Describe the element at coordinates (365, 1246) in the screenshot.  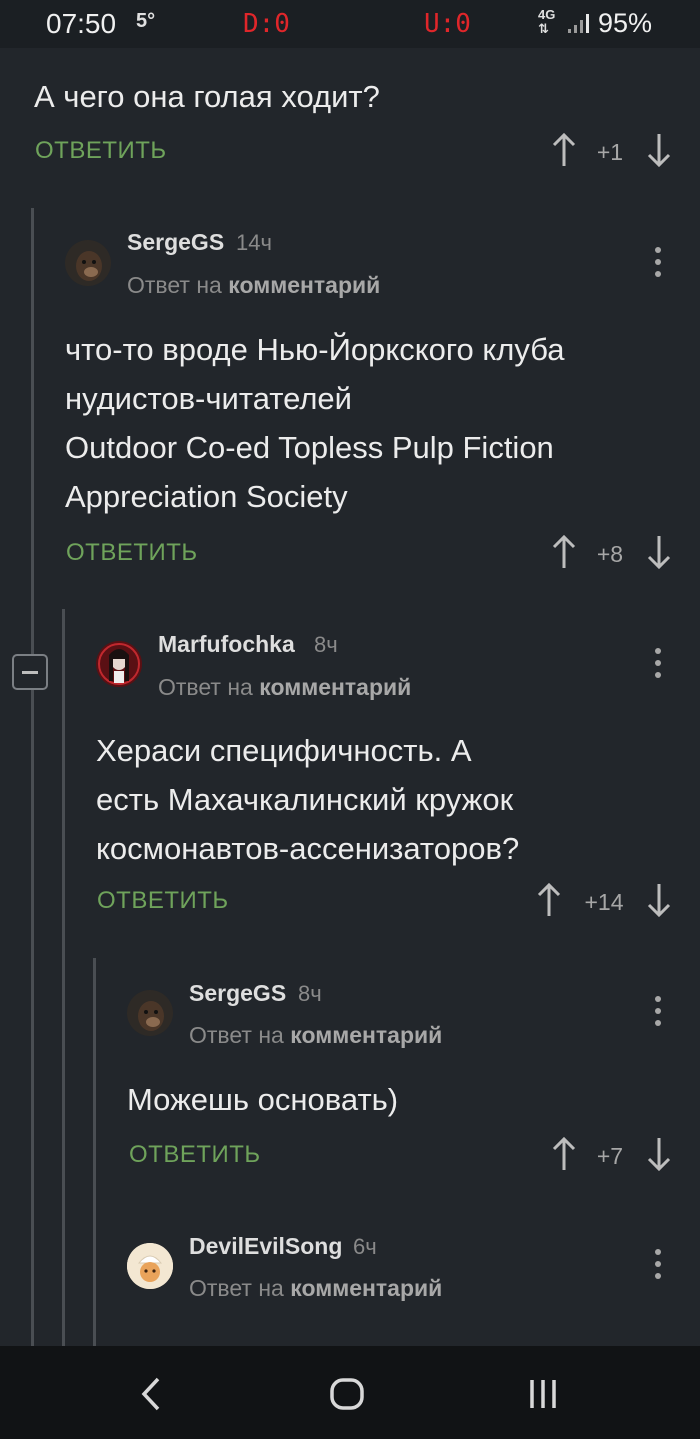
I see `comment-time: 6ч` at that location.